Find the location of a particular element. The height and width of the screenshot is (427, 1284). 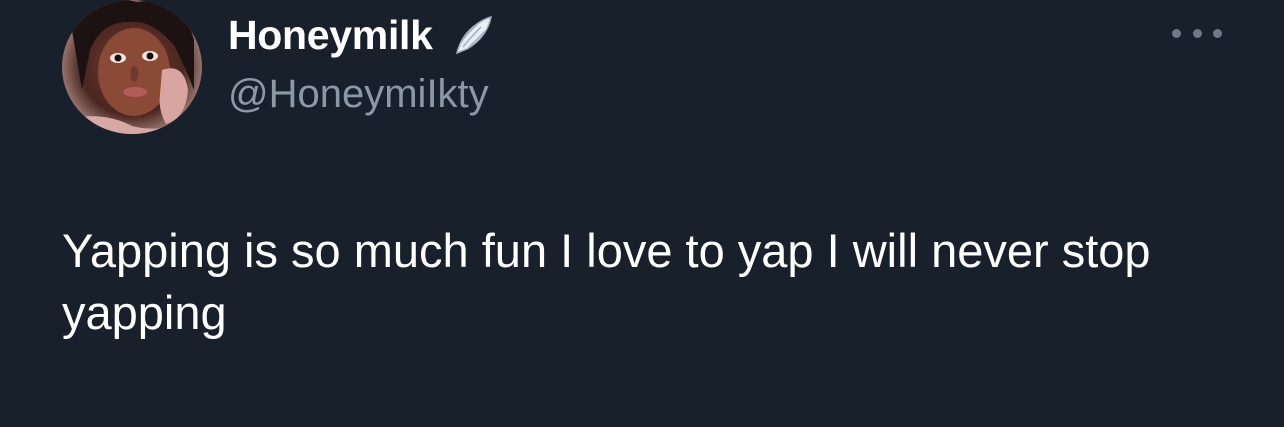

more-options-button is located at coordinates (1197, 33).